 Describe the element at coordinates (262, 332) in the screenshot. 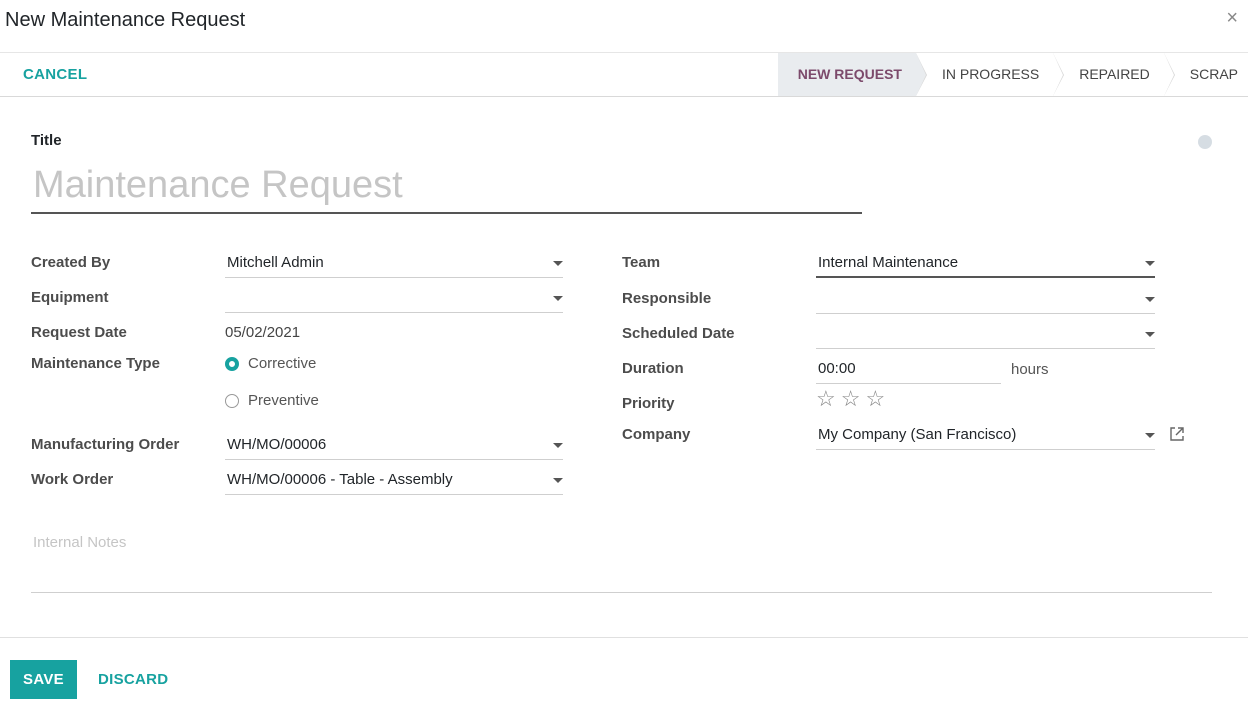

I see `request-date-value: 05/02/2021` at that location.